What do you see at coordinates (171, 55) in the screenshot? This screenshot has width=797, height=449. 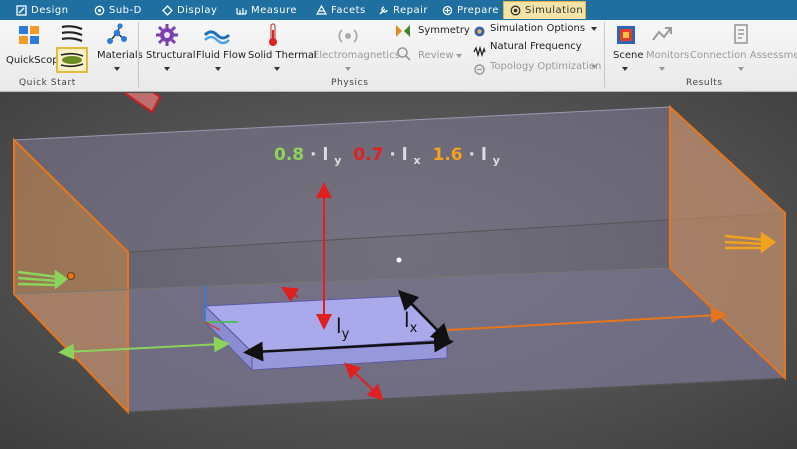 I see `structural-button: Structural` at bounding box center [171, 55].